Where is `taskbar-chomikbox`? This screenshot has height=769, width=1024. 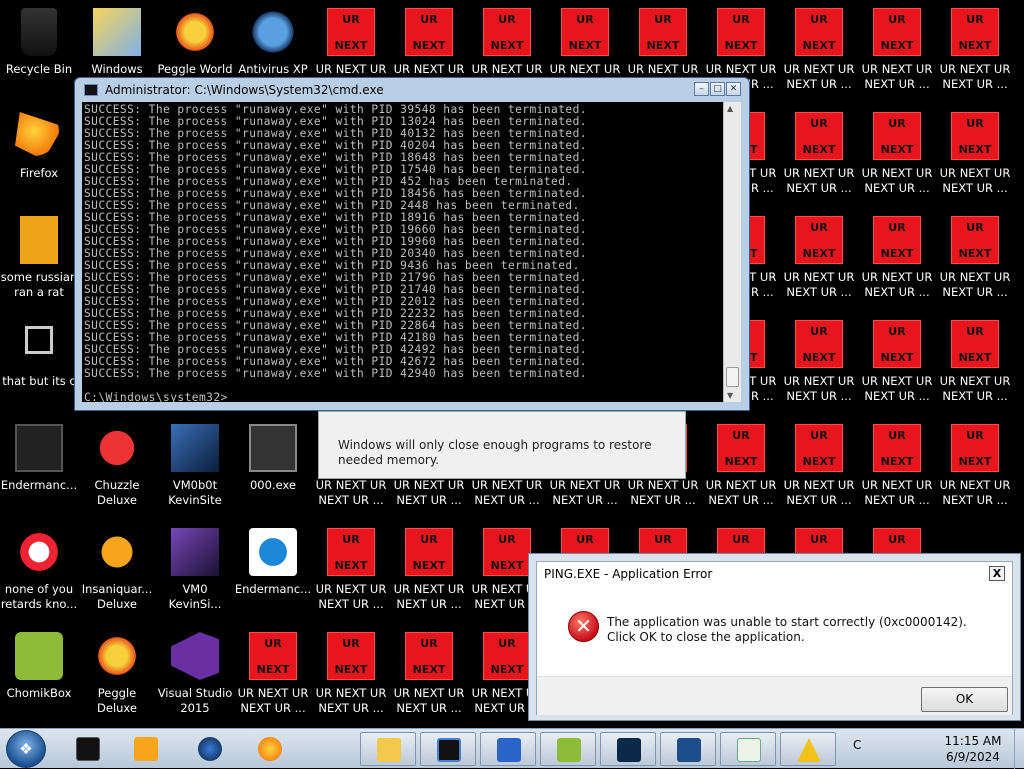
taskbar-chomikbox is located at coordinates (568, 749).